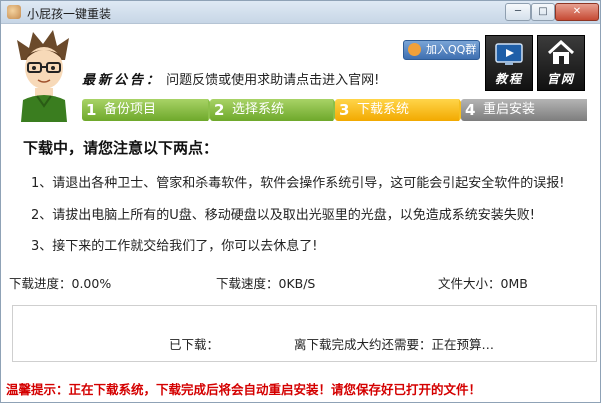 The image size is (601, 403). Describe the element at coordinates (174, 246) in the screenshot. I see `notice-line: 3、接下来的工作就交给我们了，你可以去休息了!` at that location.